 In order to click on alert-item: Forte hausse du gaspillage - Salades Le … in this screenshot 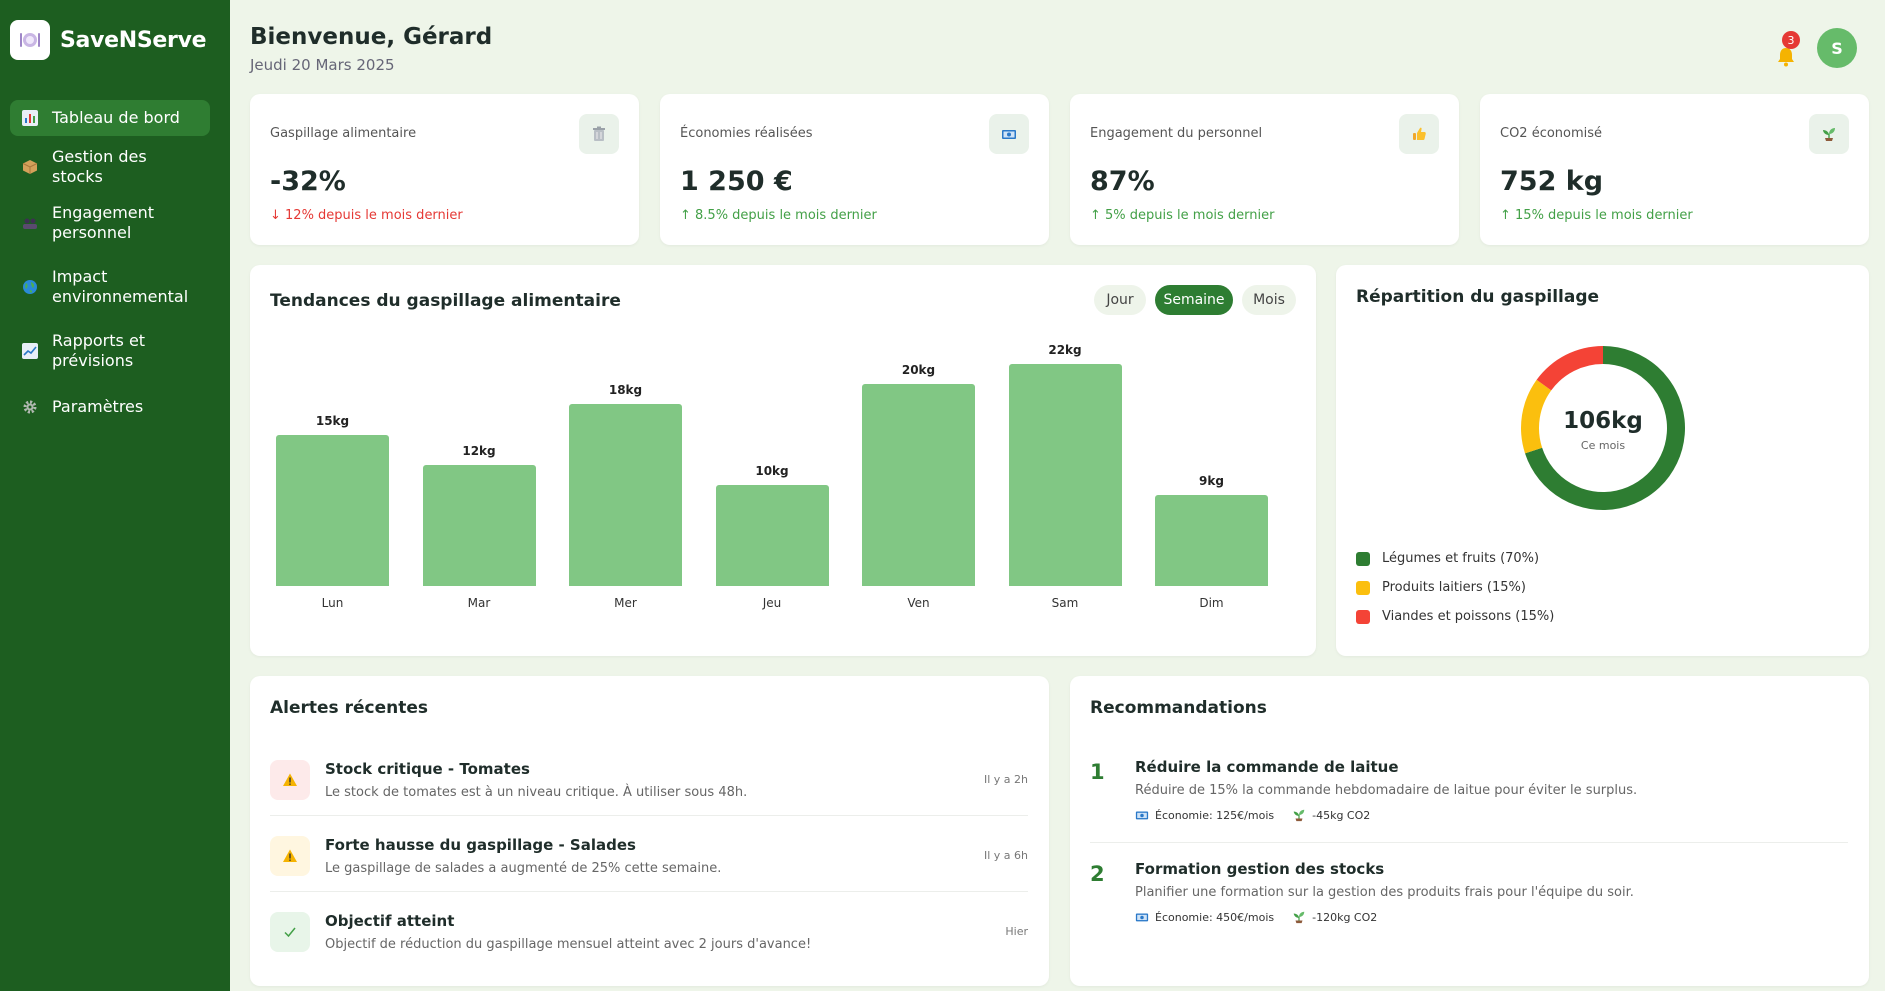, I will do `click(649, 870)`.